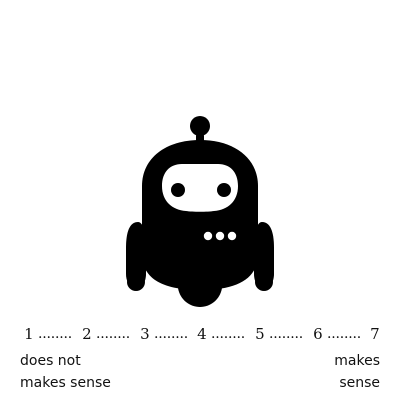  Describe the element at coordinates (145, 334) in the screenshot. I see `scale-number-3: 3` at that location.